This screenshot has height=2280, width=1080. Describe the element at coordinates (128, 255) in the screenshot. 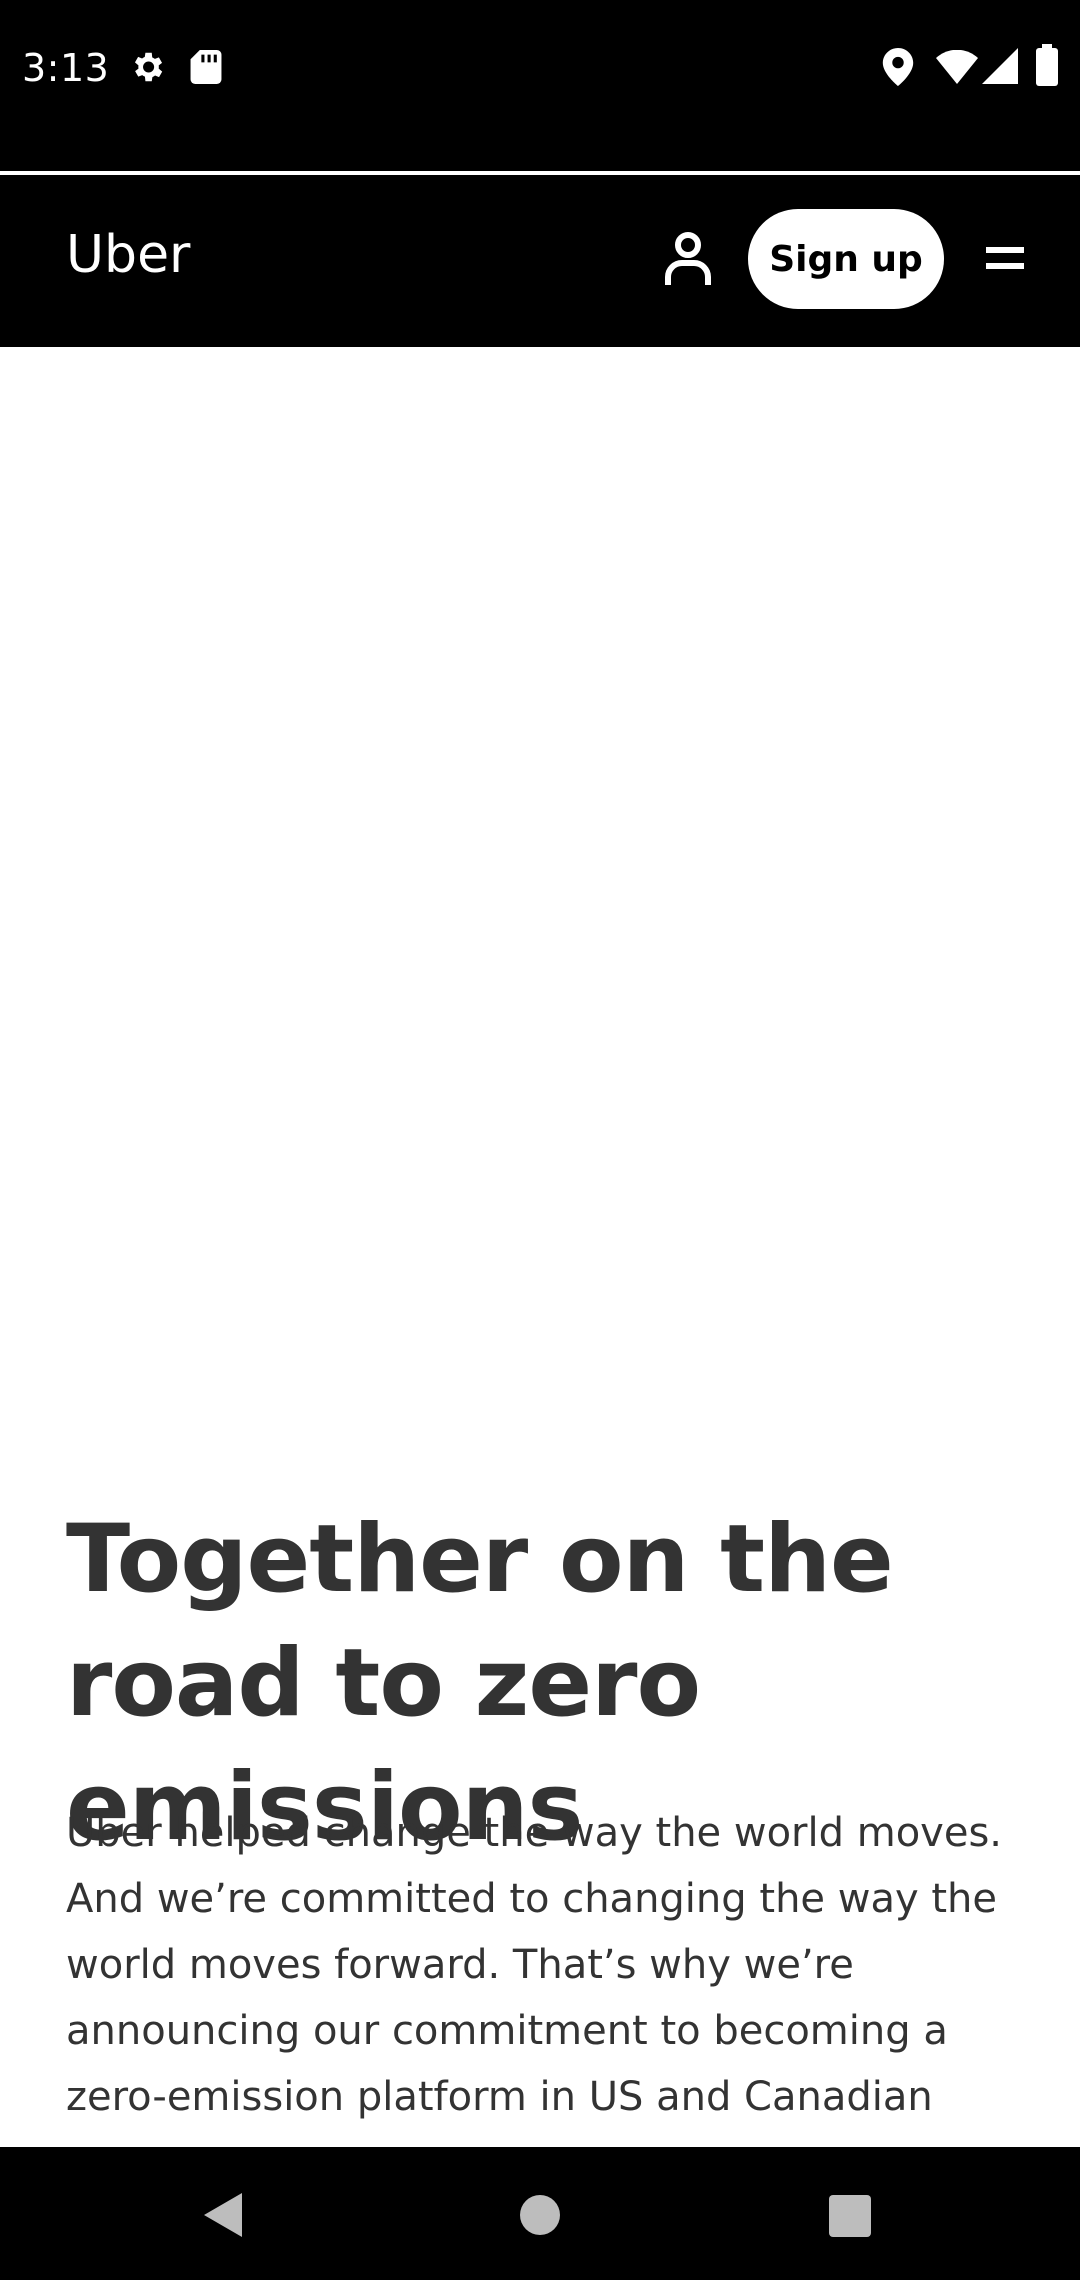

I see `uber-logo: Uber` at that location.